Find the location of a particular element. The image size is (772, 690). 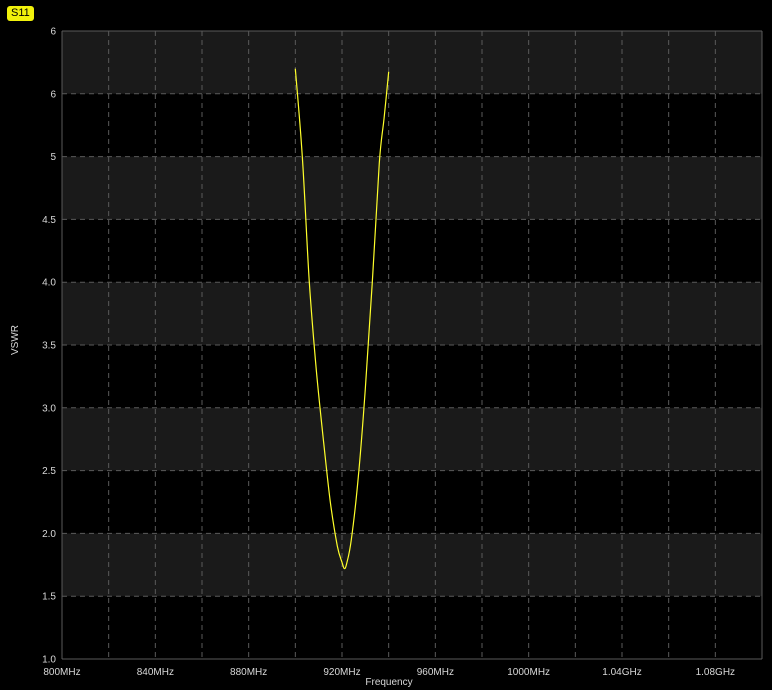

x-tick-label: 840MHz is located at coordinates (155, 672).